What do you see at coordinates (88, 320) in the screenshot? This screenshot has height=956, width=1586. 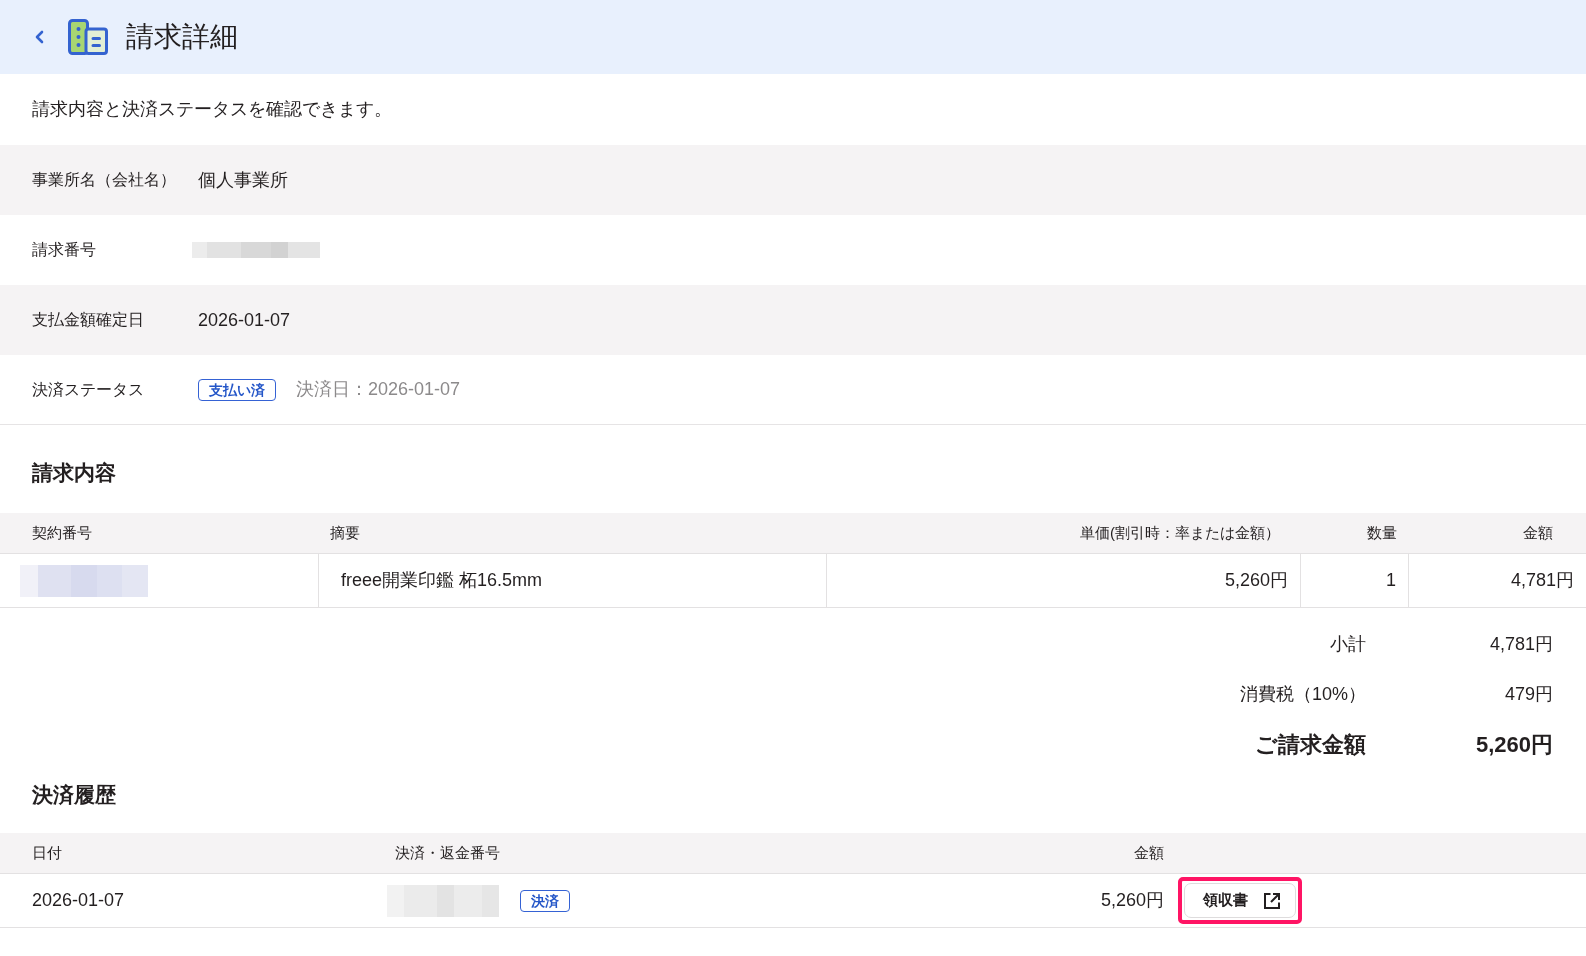 I see `field-label: 支払金額確定日` at bounding box center [88, 320].